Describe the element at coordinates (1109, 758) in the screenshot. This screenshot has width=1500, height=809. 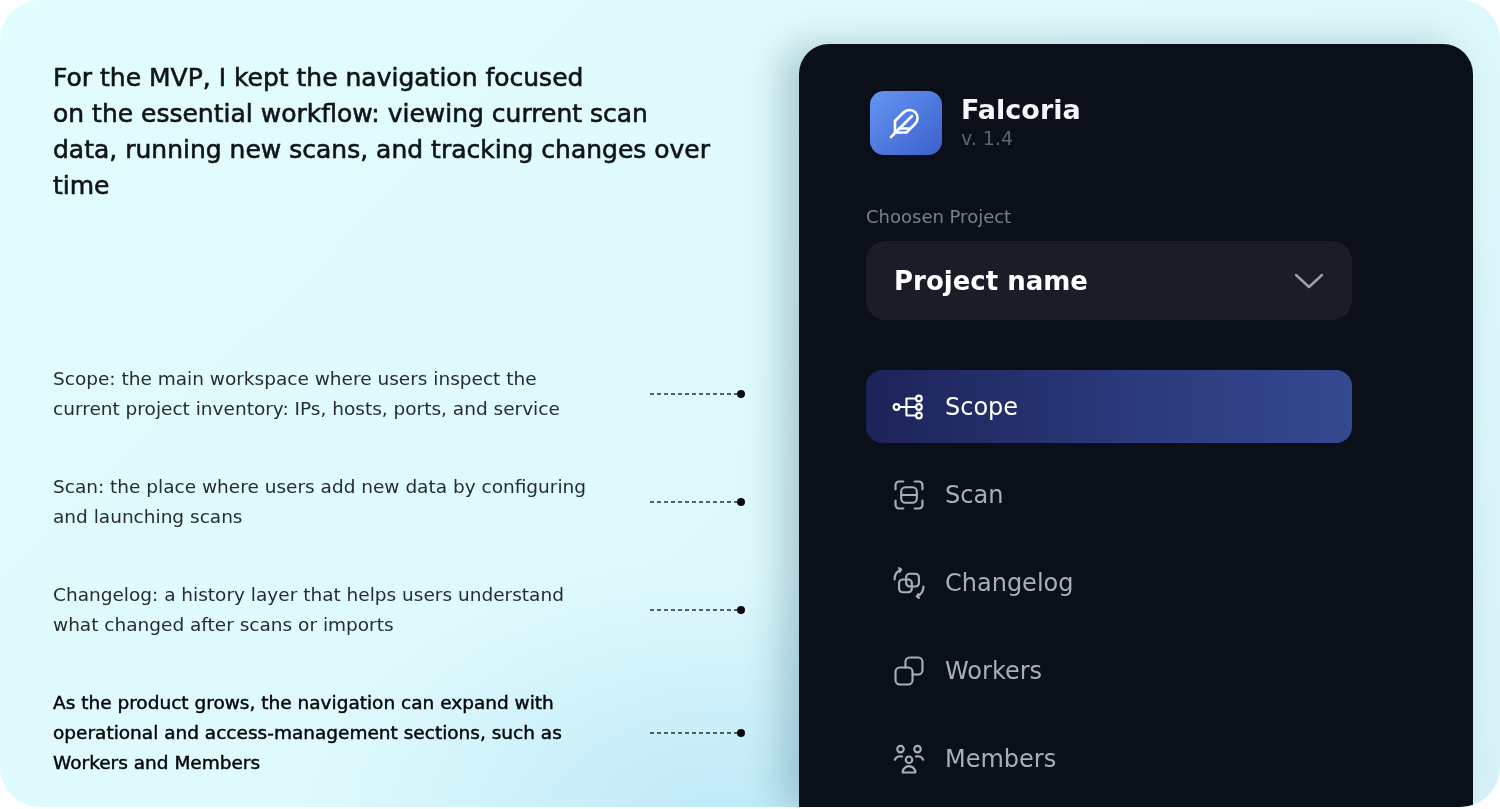
I see `nav-item: Members` at that location.